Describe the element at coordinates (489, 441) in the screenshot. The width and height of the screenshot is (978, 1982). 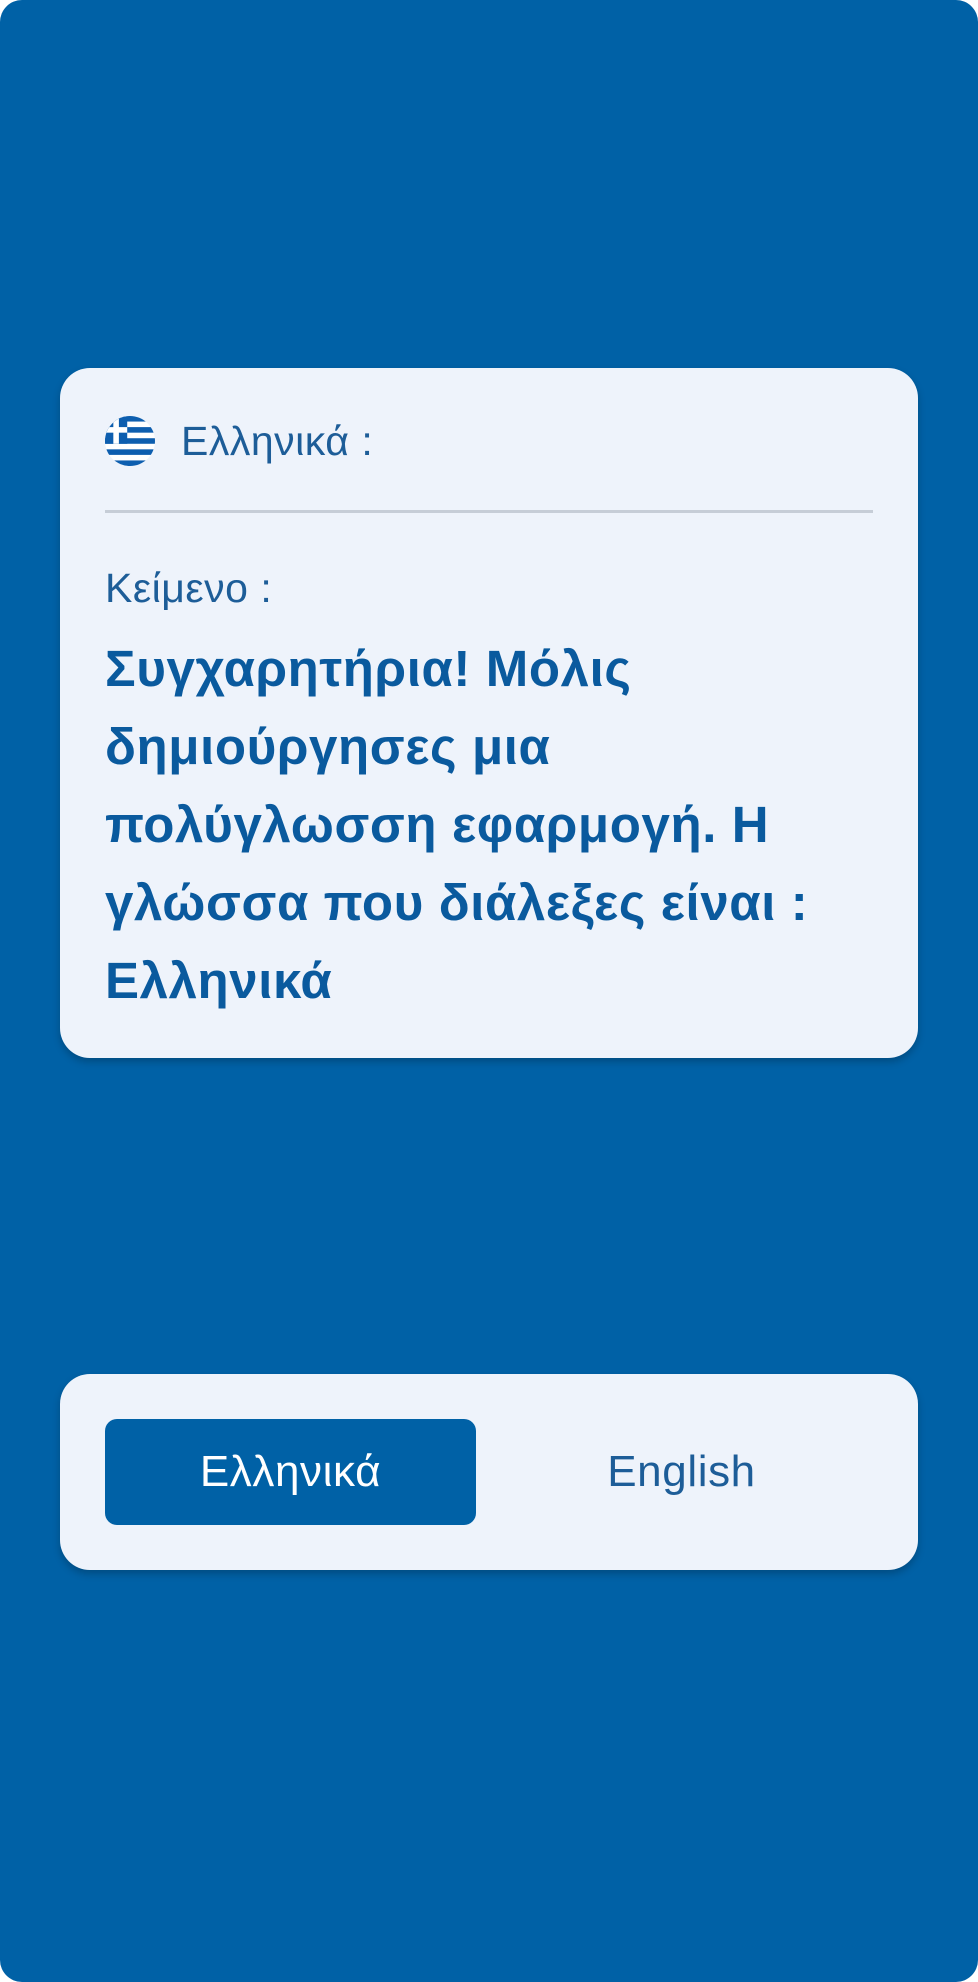
I see `language-header: Ελληνικά :` at that location.